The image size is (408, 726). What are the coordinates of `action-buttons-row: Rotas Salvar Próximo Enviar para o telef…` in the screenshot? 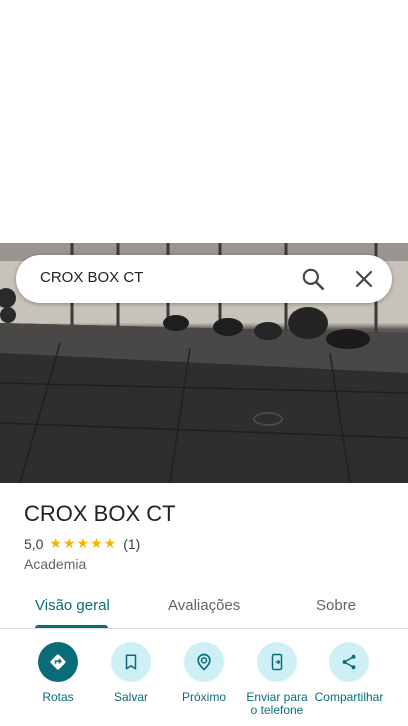 It's located at (204, 684).